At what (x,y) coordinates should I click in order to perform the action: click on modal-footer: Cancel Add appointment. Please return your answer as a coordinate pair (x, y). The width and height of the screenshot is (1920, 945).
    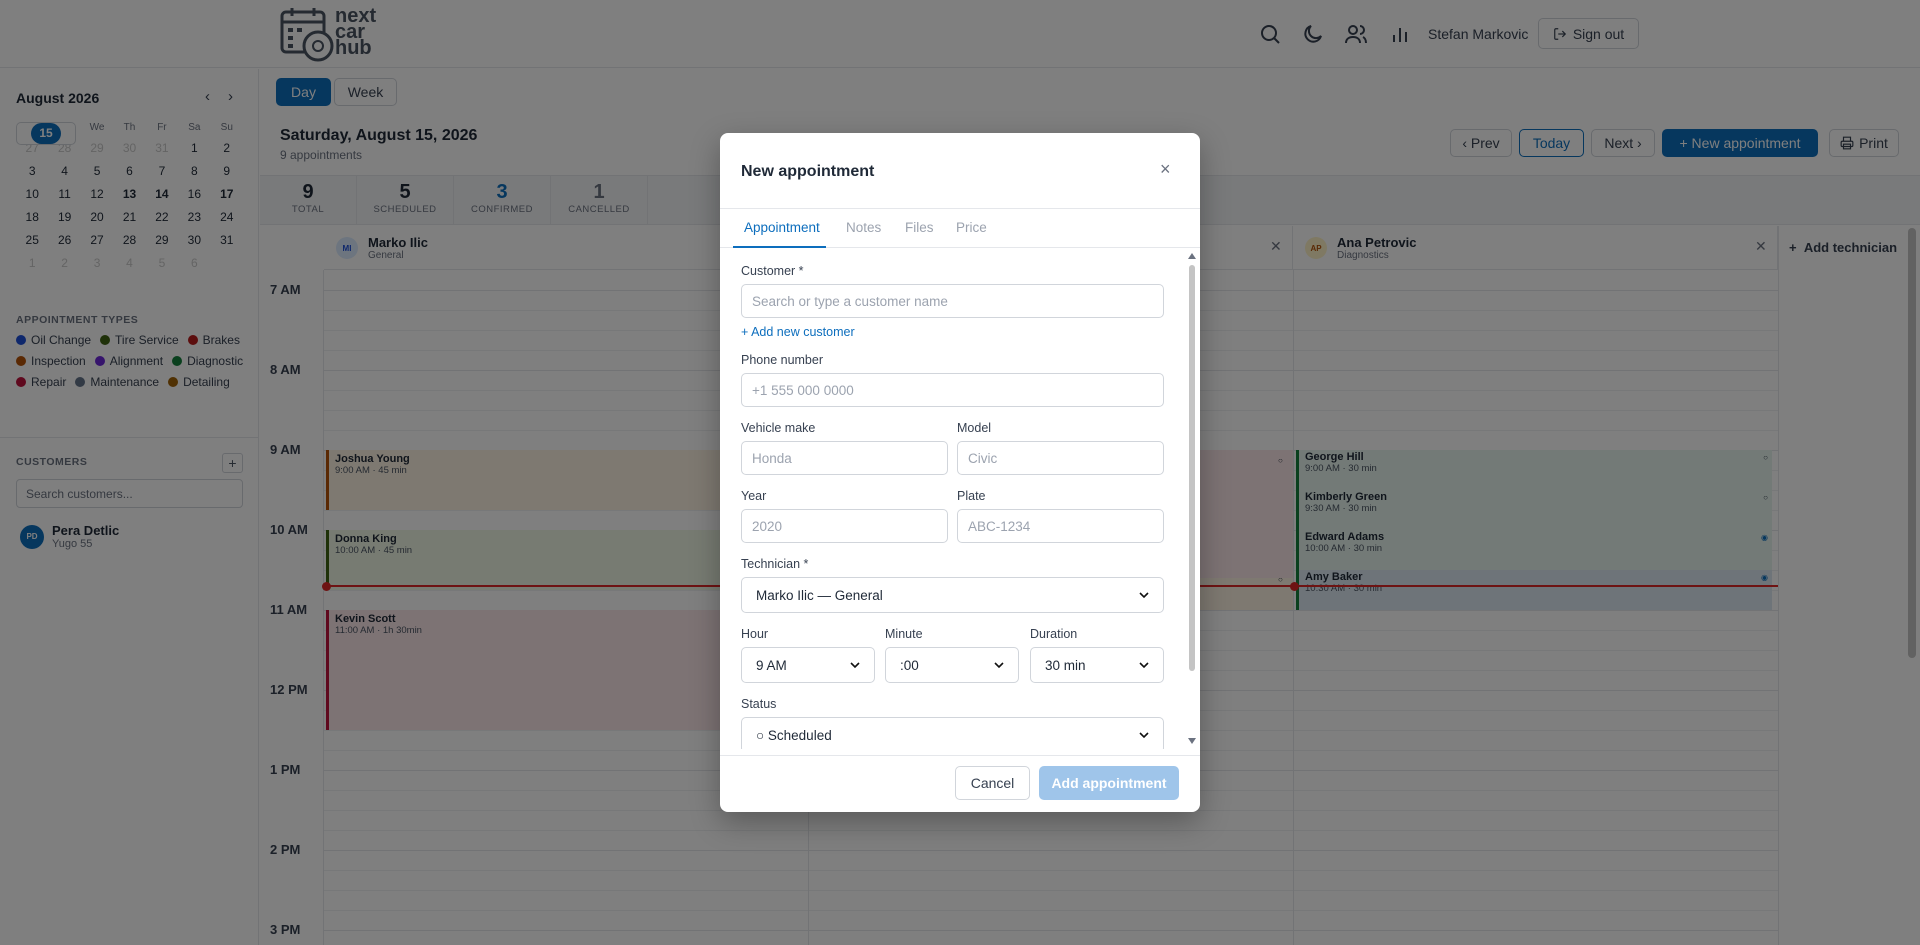
    Looking at the image, I should click on (960, 783).